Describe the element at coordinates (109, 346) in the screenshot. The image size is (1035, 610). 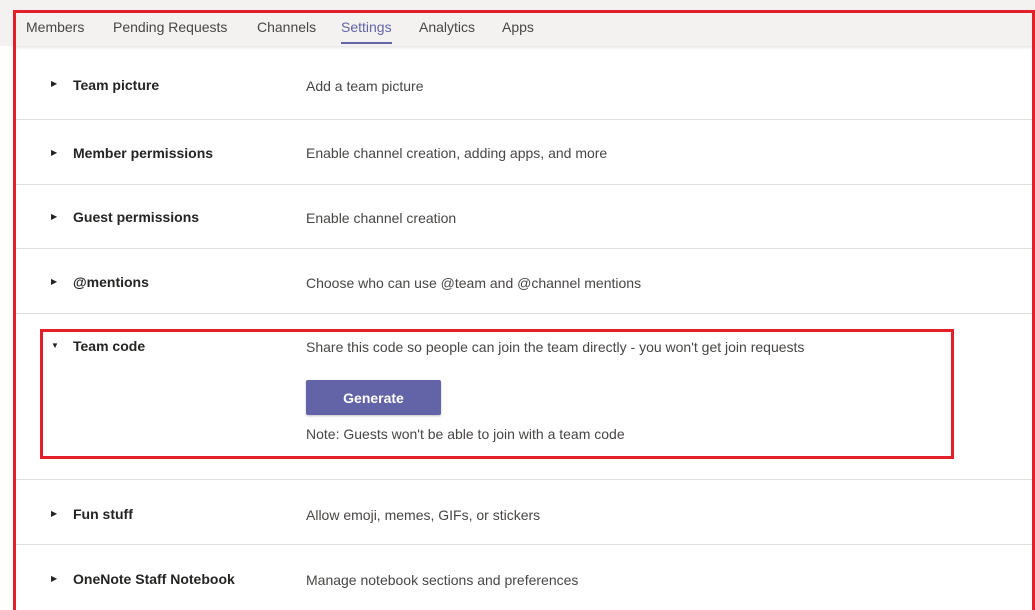
I see `setting-title: Team code` at that location.